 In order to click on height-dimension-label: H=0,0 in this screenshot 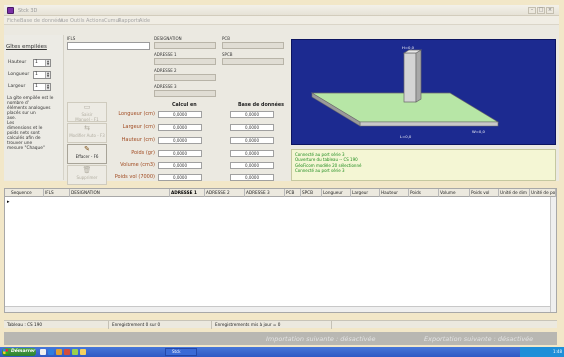, I will do `click(408, 47)`.